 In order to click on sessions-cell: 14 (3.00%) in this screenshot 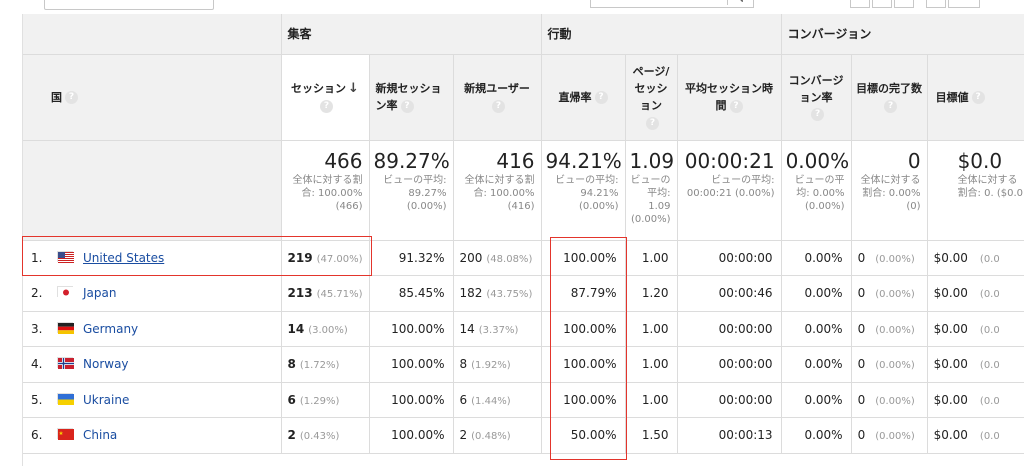, I will do `click(325, 329)`.